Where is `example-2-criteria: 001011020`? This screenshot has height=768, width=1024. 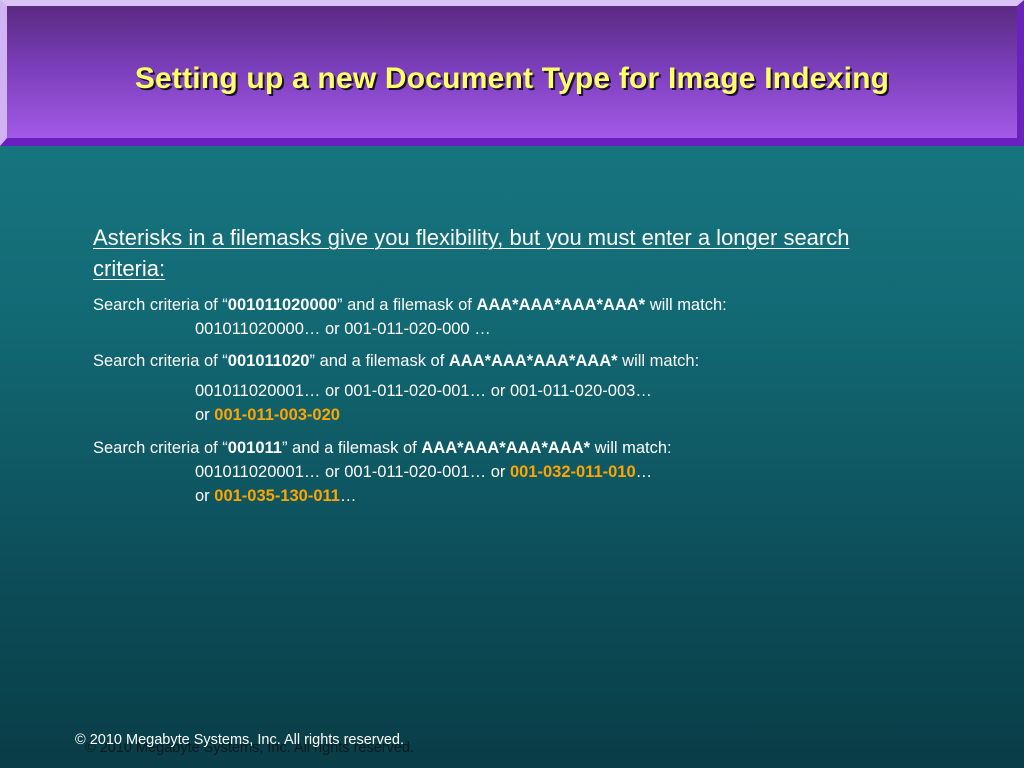 example-2-criteria: 001011020 is located at coordinates (268, 361).